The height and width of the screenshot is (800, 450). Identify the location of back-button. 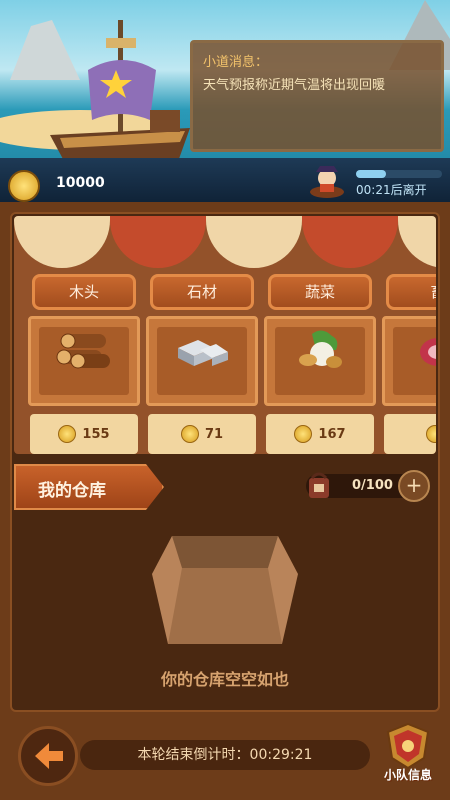
(48, 756).